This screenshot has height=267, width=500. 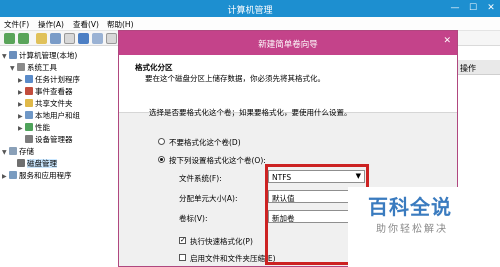 I want to click on minimize-button: —, so click(x=455, y=8).